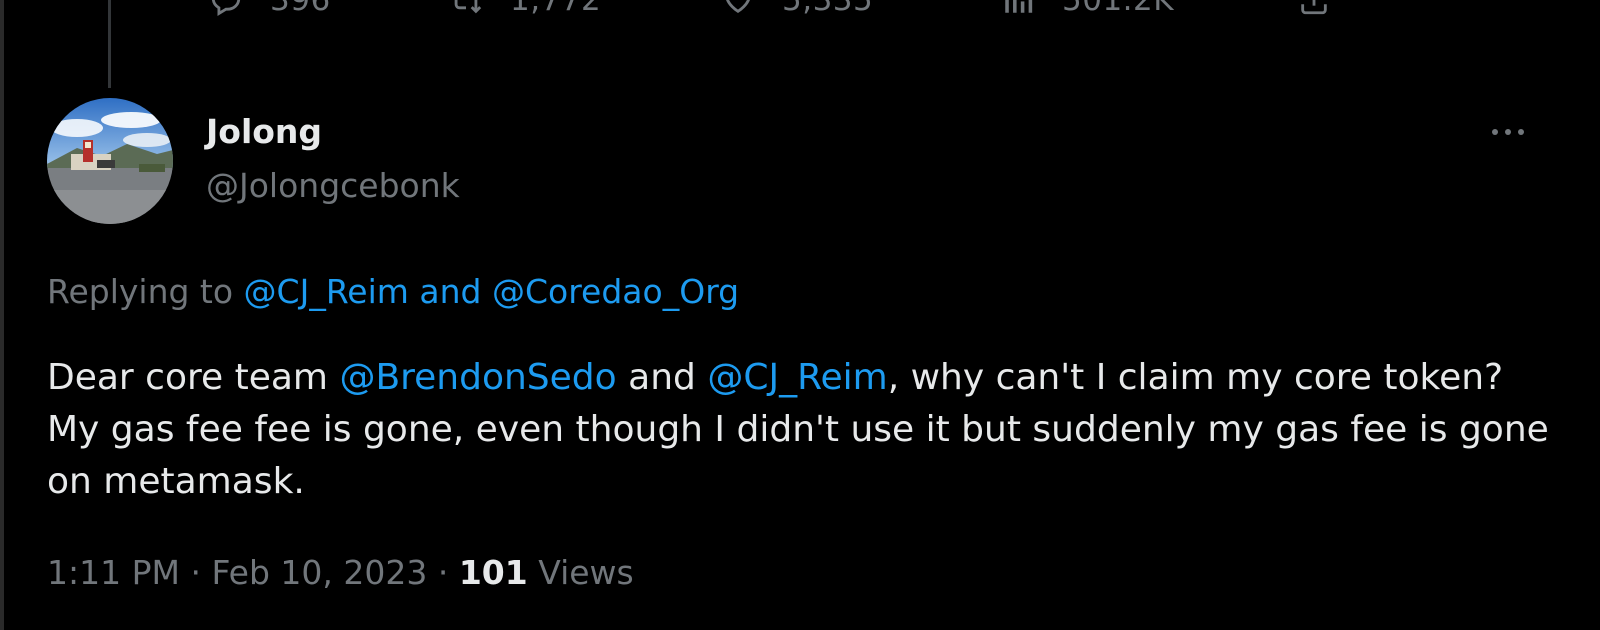 This screenshot has width=1600, height=630. Describe the element at coordinates (662, 377) in the screenshot. I see `tweet-text-part: and` at that location.